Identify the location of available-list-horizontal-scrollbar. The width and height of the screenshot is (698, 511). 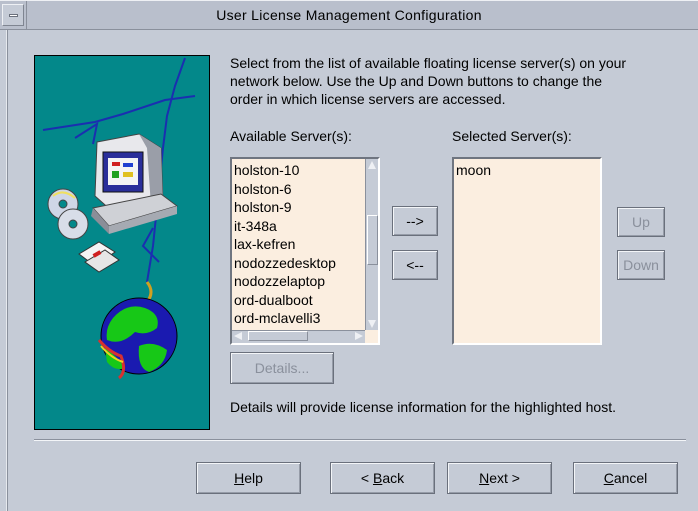
(298, 336).